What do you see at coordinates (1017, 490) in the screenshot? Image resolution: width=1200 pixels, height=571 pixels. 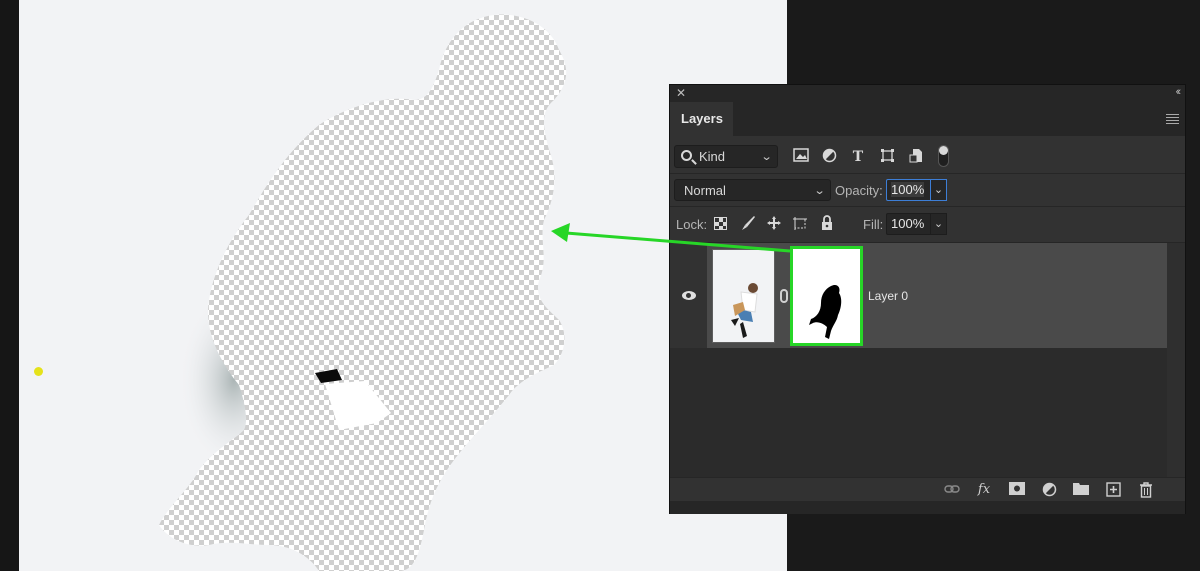 I see `add-mask-icon` at bounding box center [1017, 490].